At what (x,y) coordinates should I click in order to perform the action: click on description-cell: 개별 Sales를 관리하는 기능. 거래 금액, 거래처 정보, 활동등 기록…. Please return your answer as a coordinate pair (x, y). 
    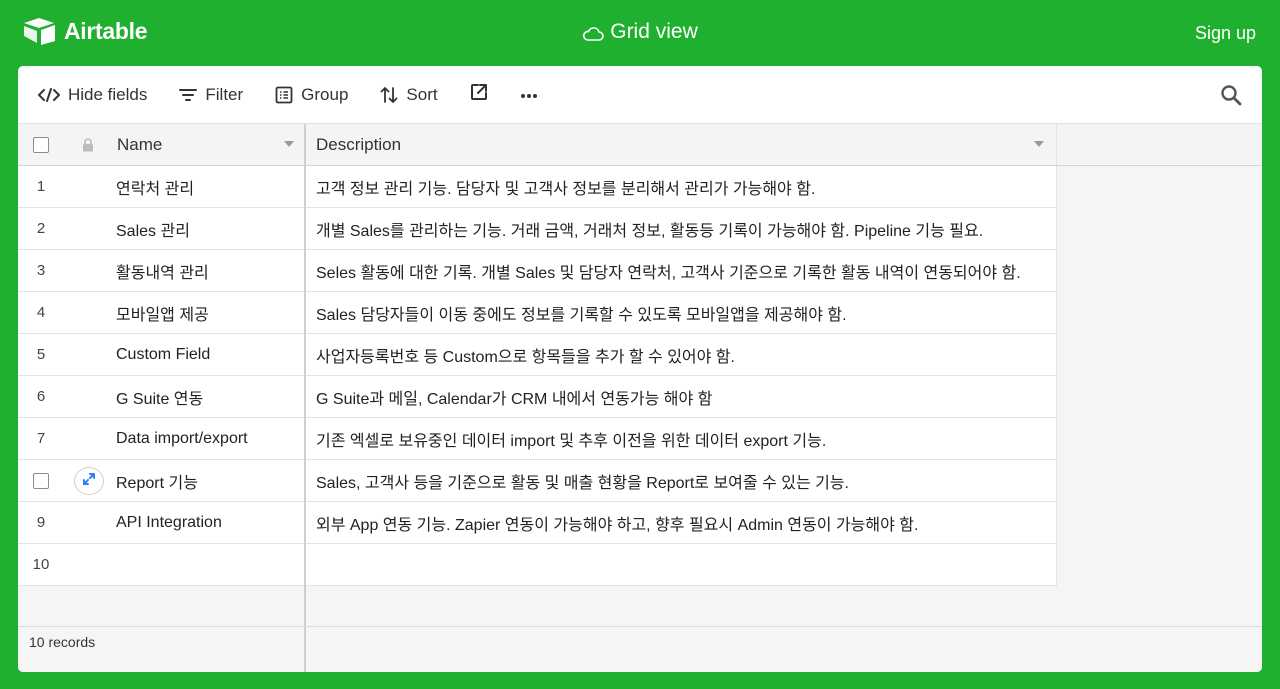
    Looking at the image, I should click on (649, 228).